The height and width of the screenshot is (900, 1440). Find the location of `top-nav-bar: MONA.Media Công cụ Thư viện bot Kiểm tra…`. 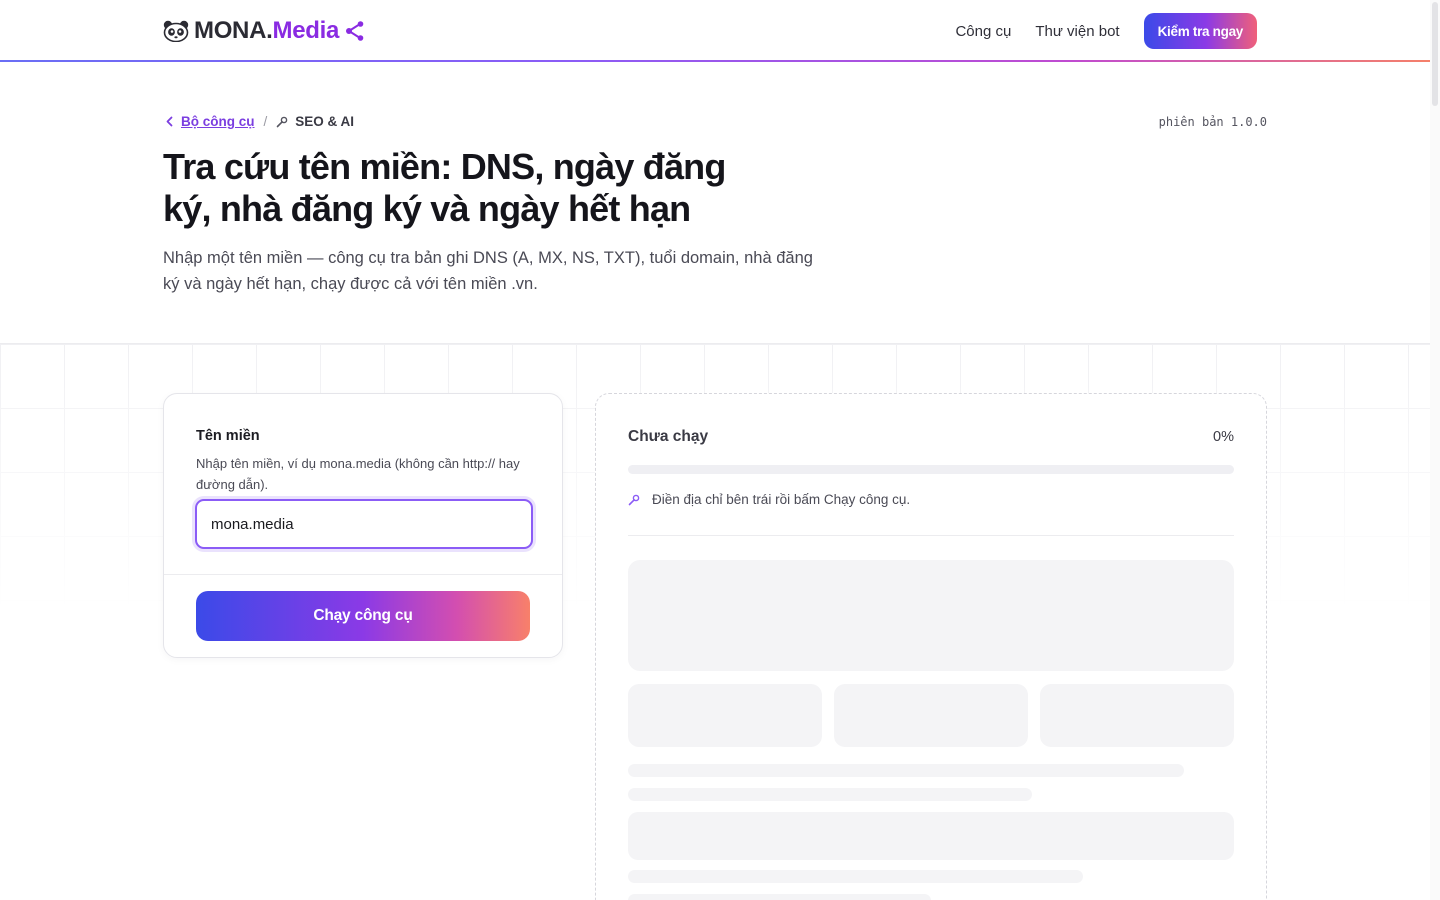

top-nav-bar: MONA.Media Công cụ Thư viện bot Kiểm tra… is located at coordinates (715, 31).